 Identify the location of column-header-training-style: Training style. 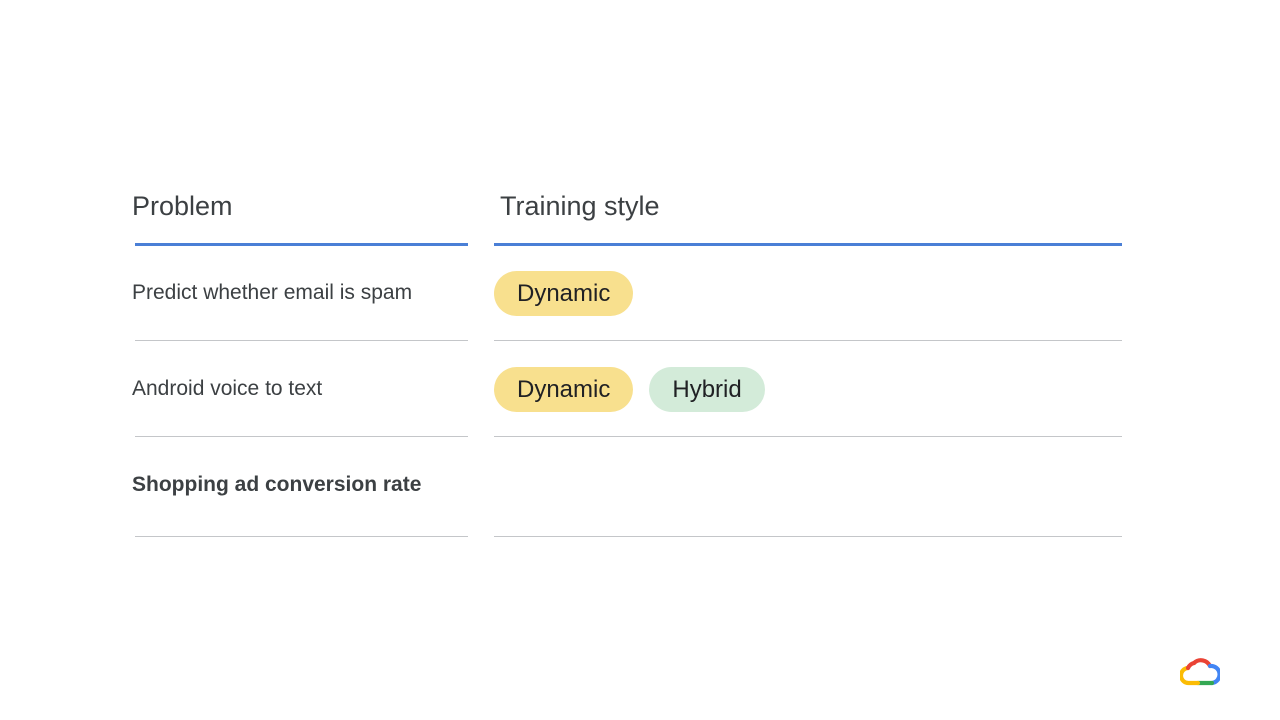
(580, 206).